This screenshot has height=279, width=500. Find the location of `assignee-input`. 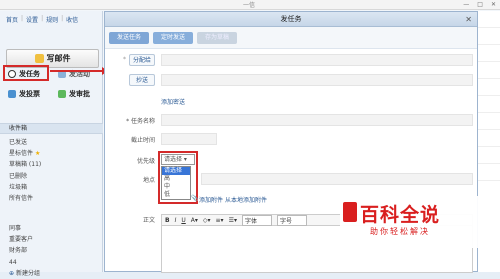

assignee-input is located at coordinates (317, 60).